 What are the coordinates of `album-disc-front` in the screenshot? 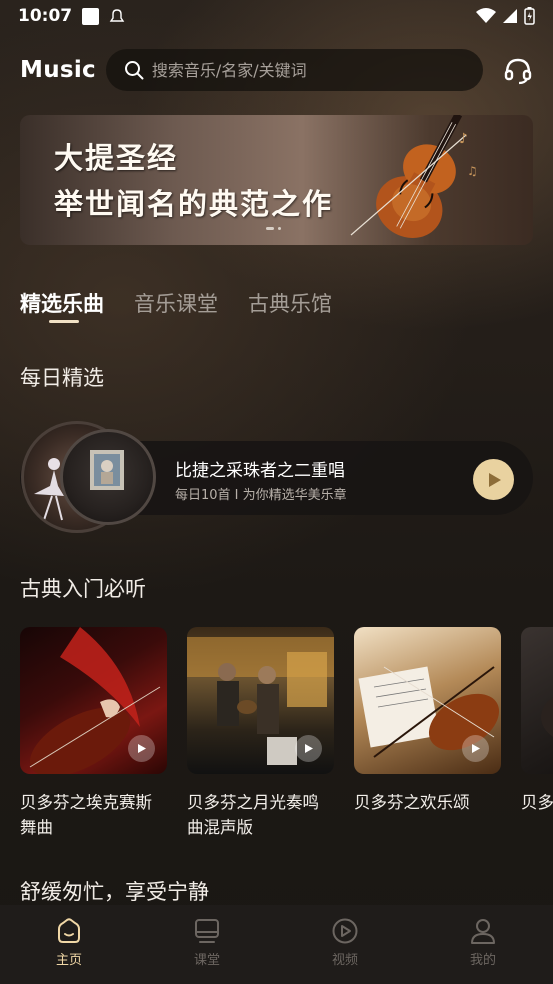 It's located at (108, 477).